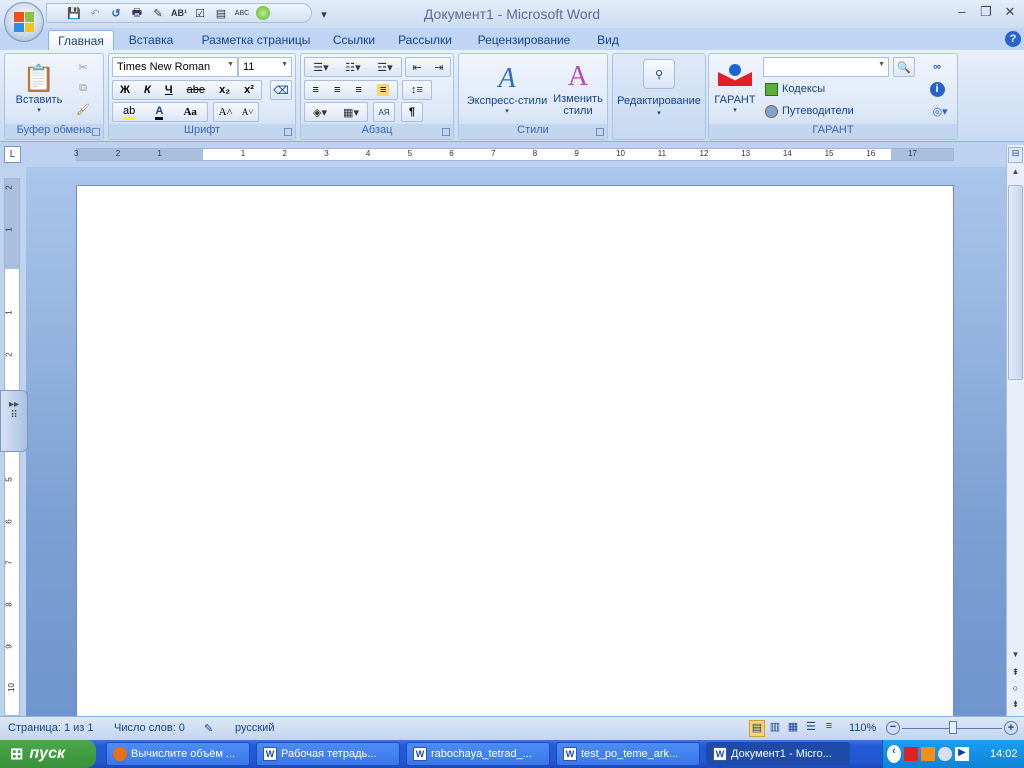 Image resolution: width=1024 pixels, height=768 pixels. What do you see at coordinates (316, 90) in the screenshot?
I see `align-left-icon: ≡` at bounding box center [316, 90].